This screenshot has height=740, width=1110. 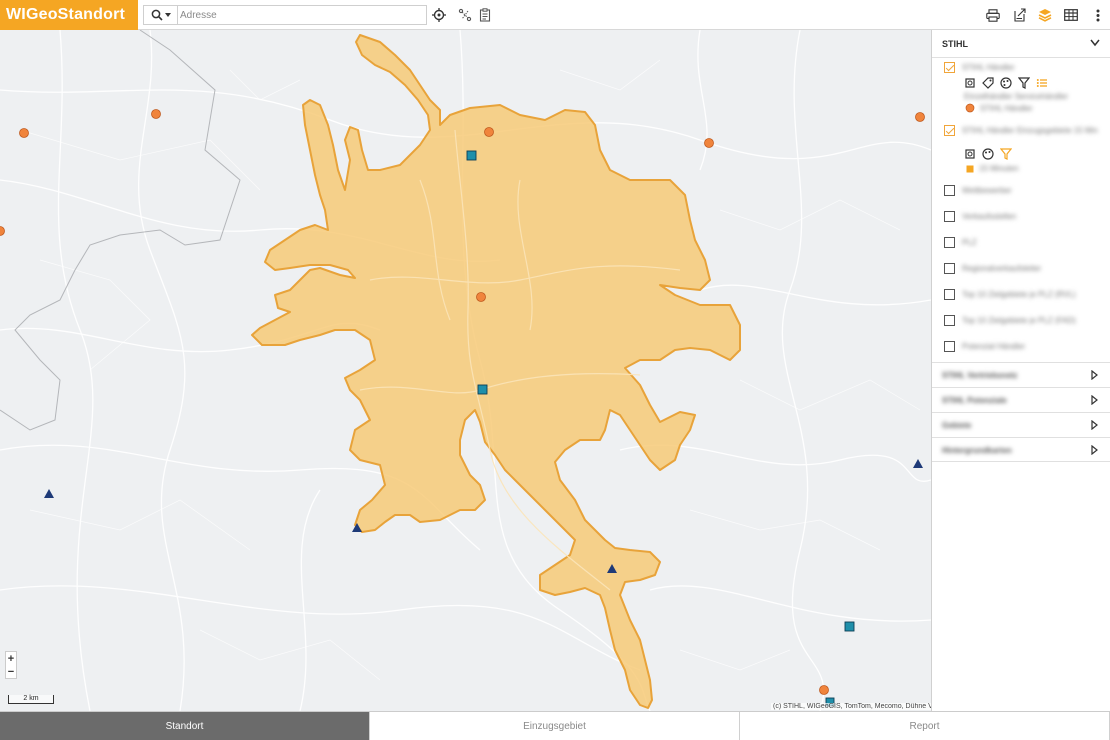 I want to click on locate-button, so click(x=439, y=15).